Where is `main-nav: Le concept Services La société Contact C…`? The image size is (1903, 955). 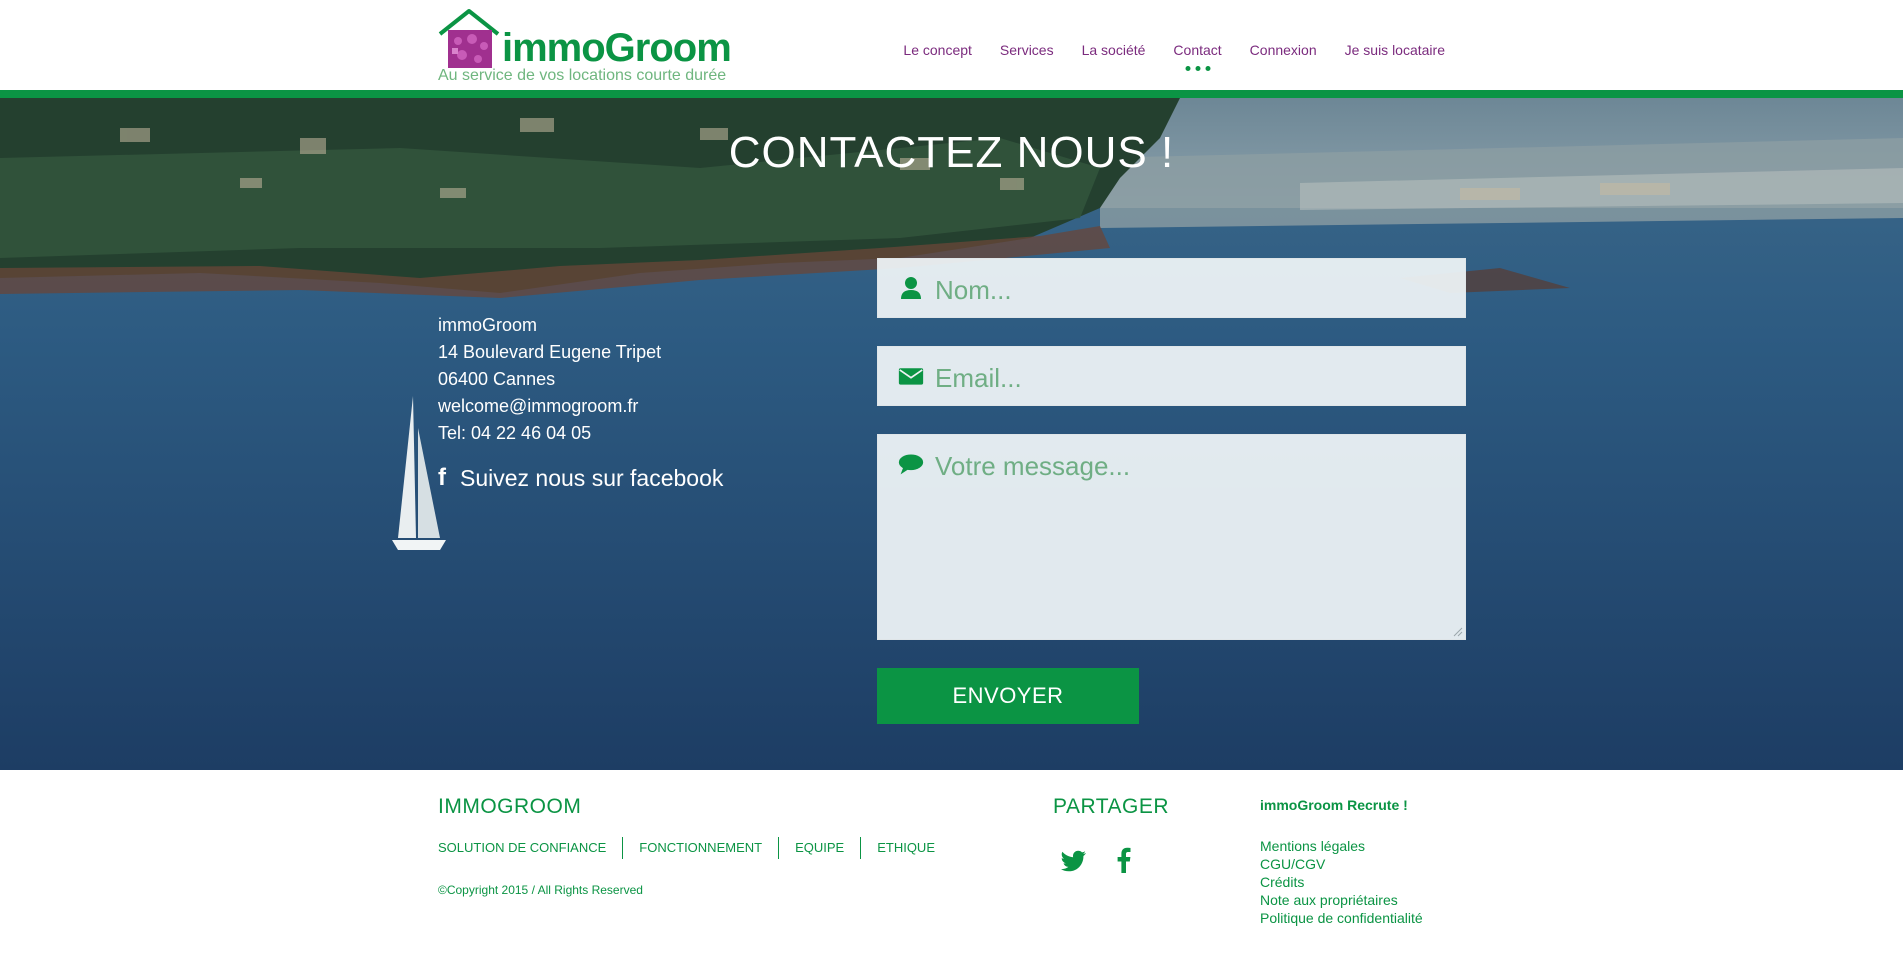
main-nav: Le concept Services La société Contact C… is located at coordinates (1174, 55).